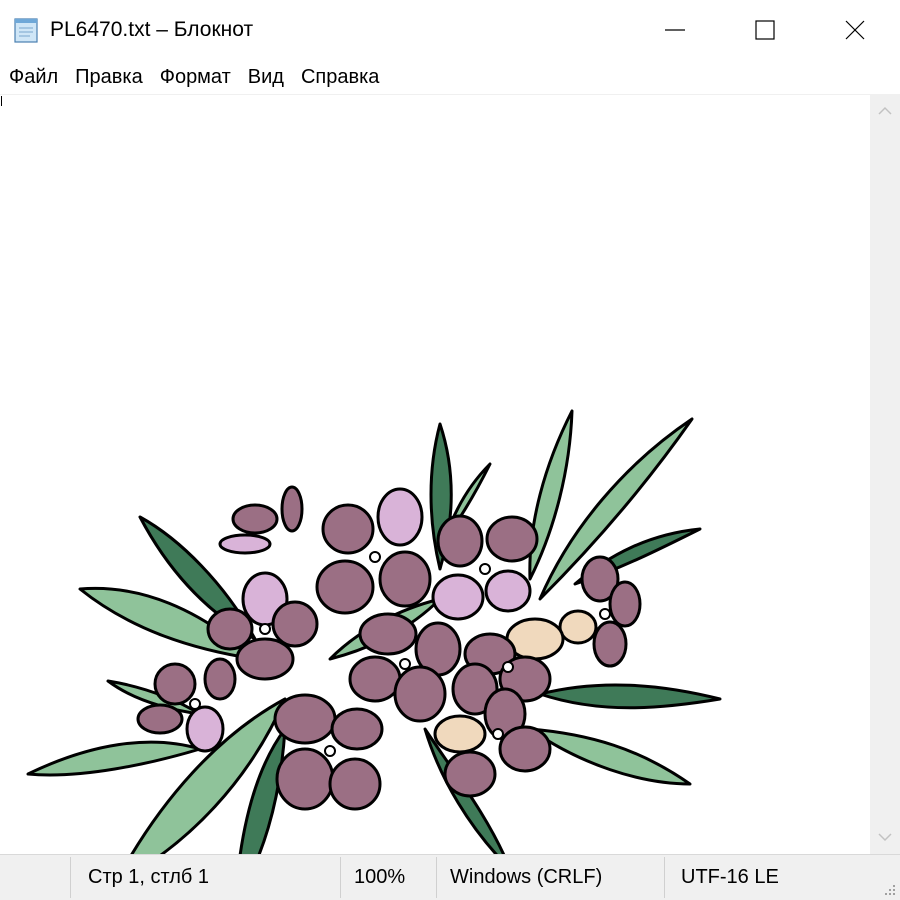 This screenshot has width=900, height=900. I want to click on menu-help: Справка, so click(339, 77).